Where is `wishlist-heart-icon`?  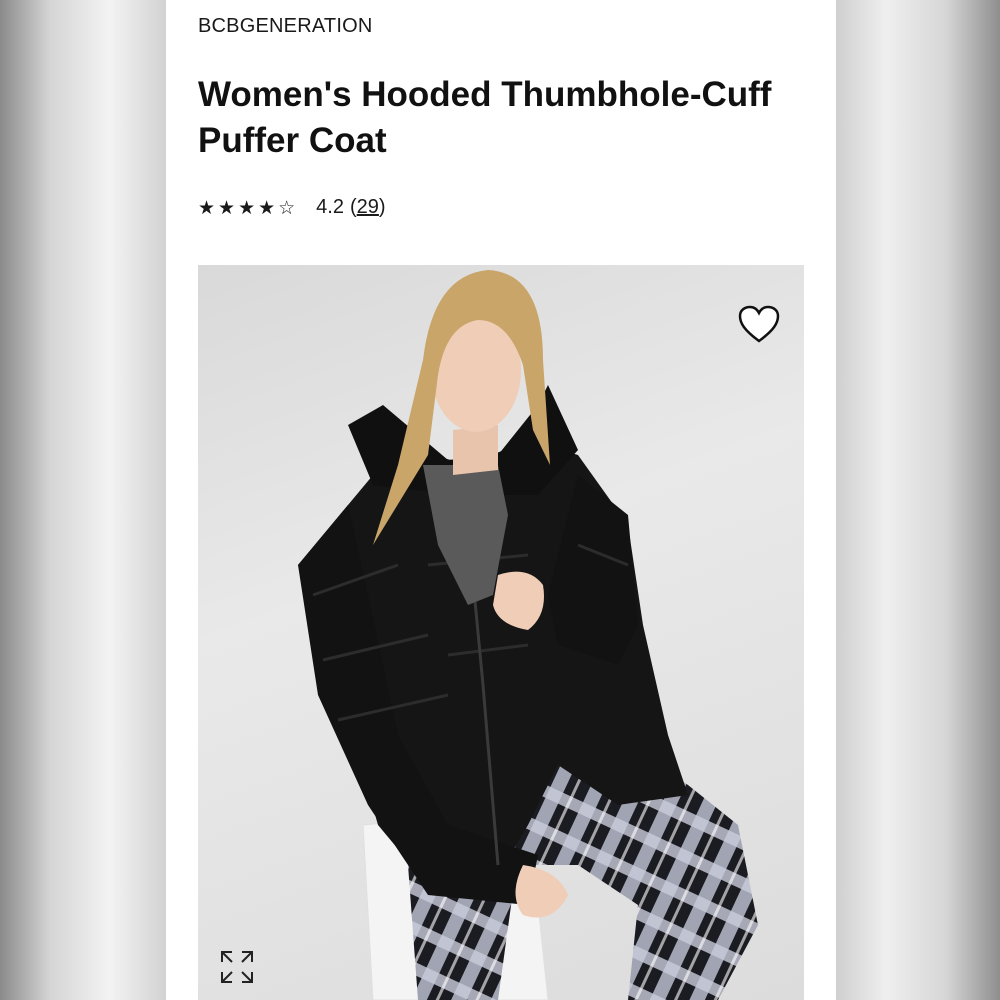 wishlist-heart-icon is located at coordinates (759, 325).